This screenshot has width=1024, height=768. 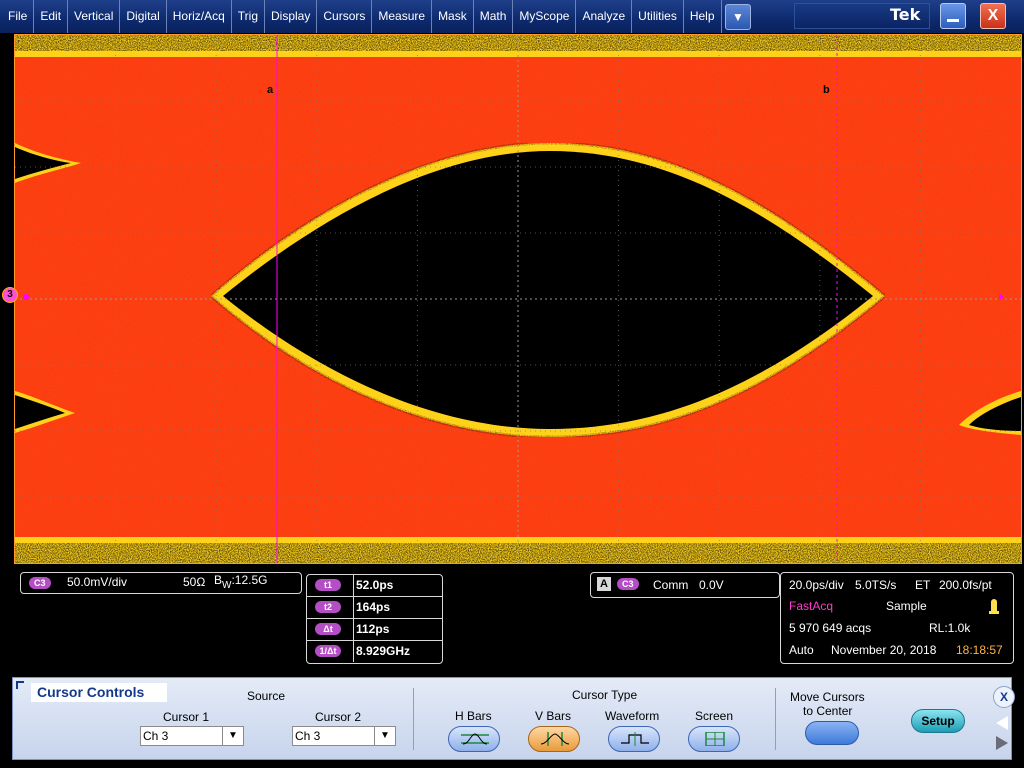 What do you see at coordinates (1002, 723) in the screenshot?
I see `panel-prev-arrow-icon` at bounding box center [1002, 723].